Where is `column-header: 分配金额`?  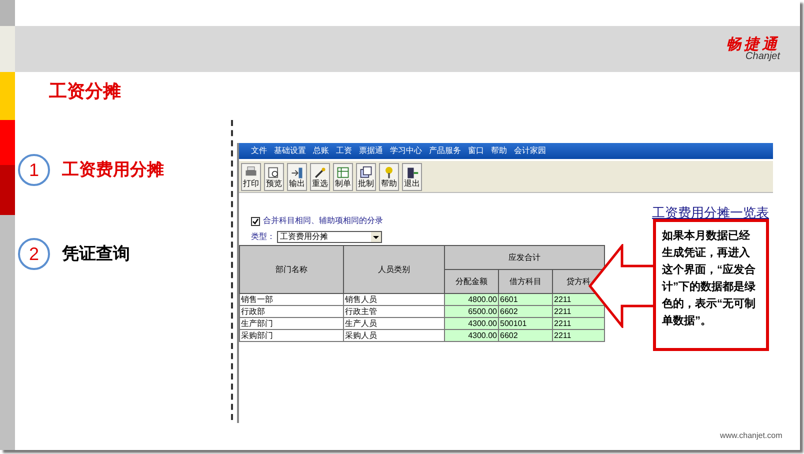 column-header: 分配金额 is located at coordinates (471, 282).